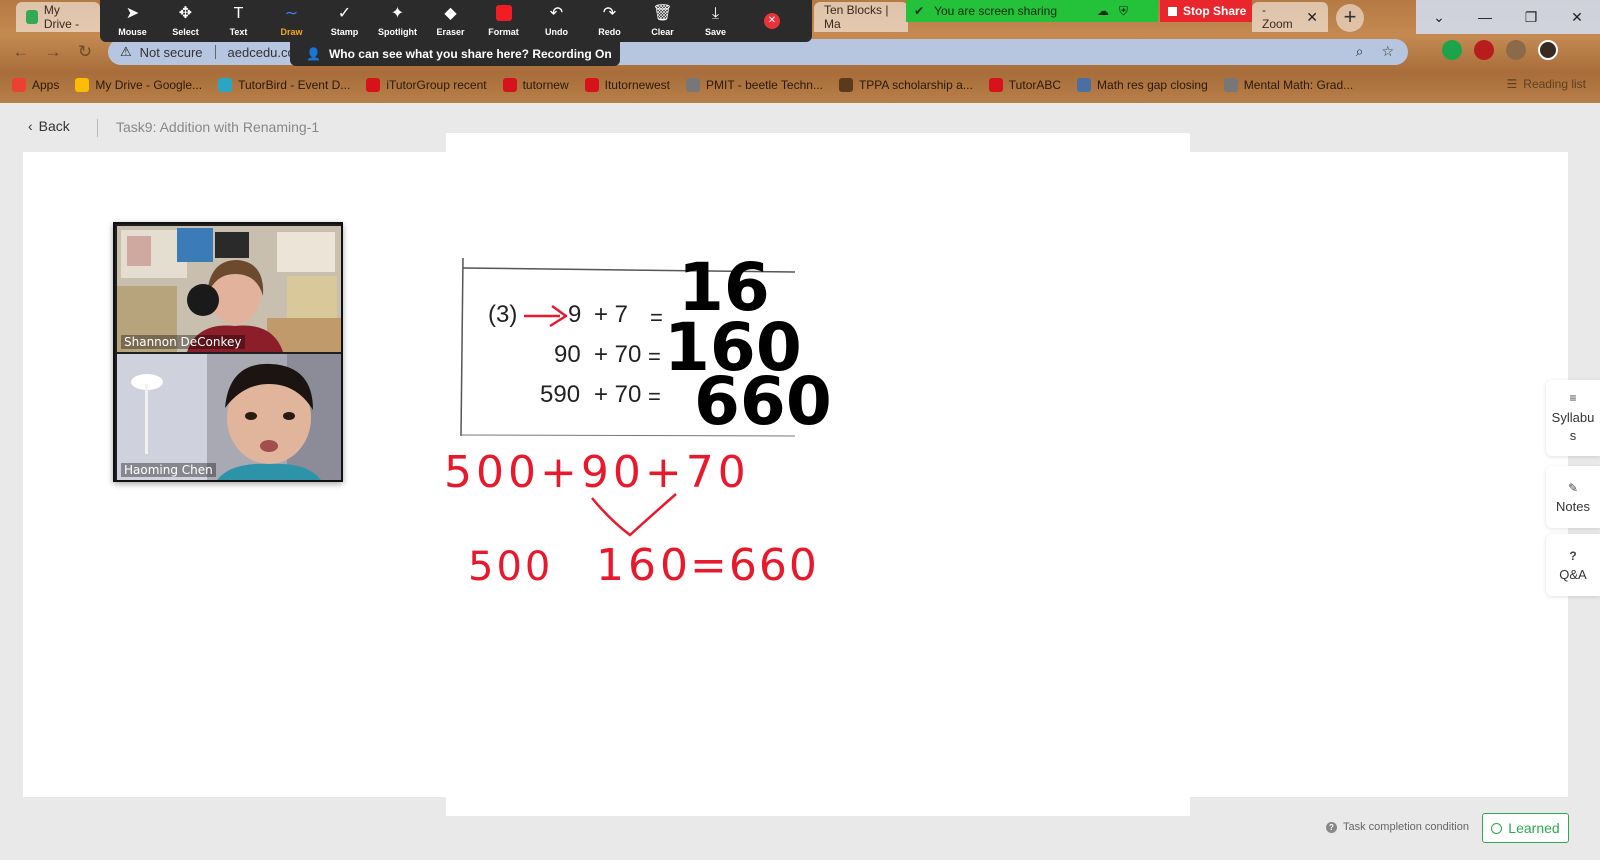 This screenshot has width=1600, height=860. I want to click on row1-addend: 9, so click(574, 314).